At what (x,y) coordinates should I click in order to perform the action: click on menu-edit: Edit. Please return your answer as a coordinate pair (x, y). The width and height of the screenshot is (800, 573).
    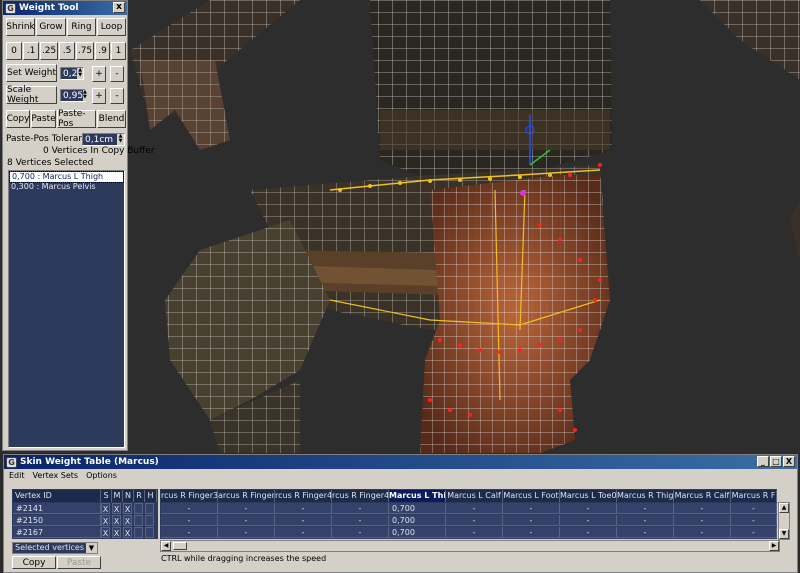
    Looking at the image, I should click on (17, 475).